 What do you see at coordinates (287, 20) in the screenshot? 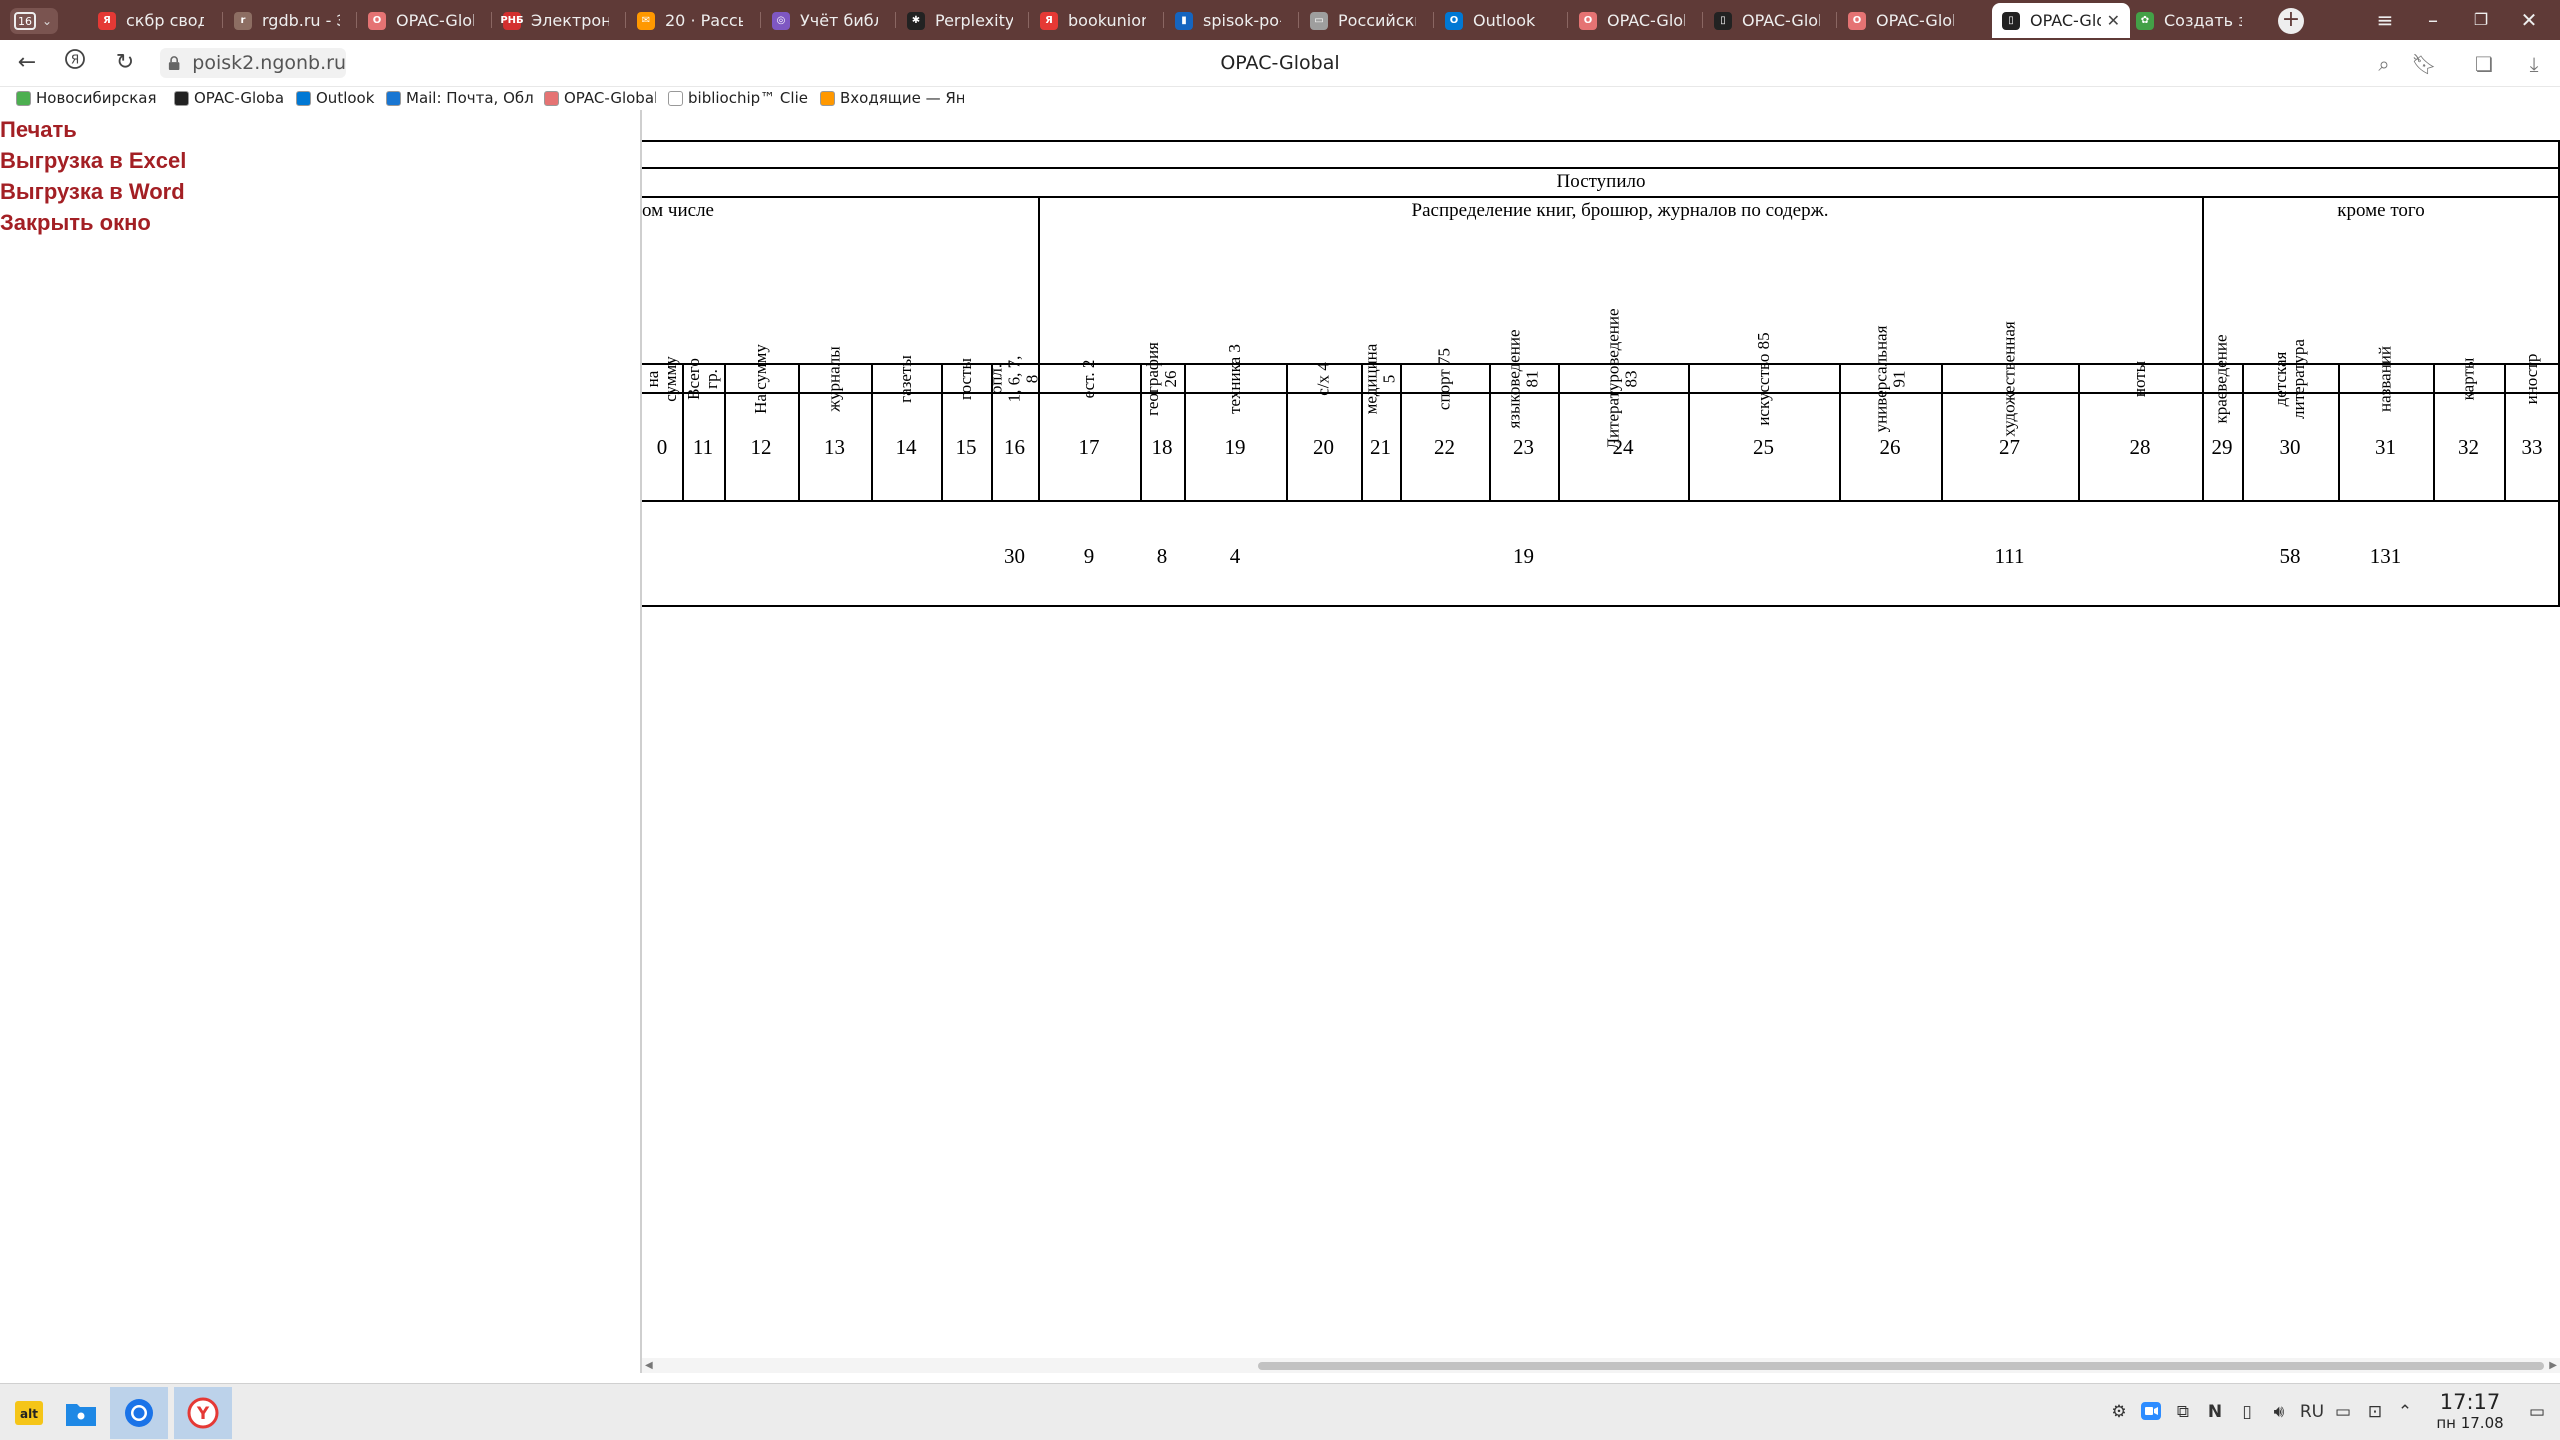
I see `browser-tab: r rgdb.ru - Эл` at bounding box center [287, 20].